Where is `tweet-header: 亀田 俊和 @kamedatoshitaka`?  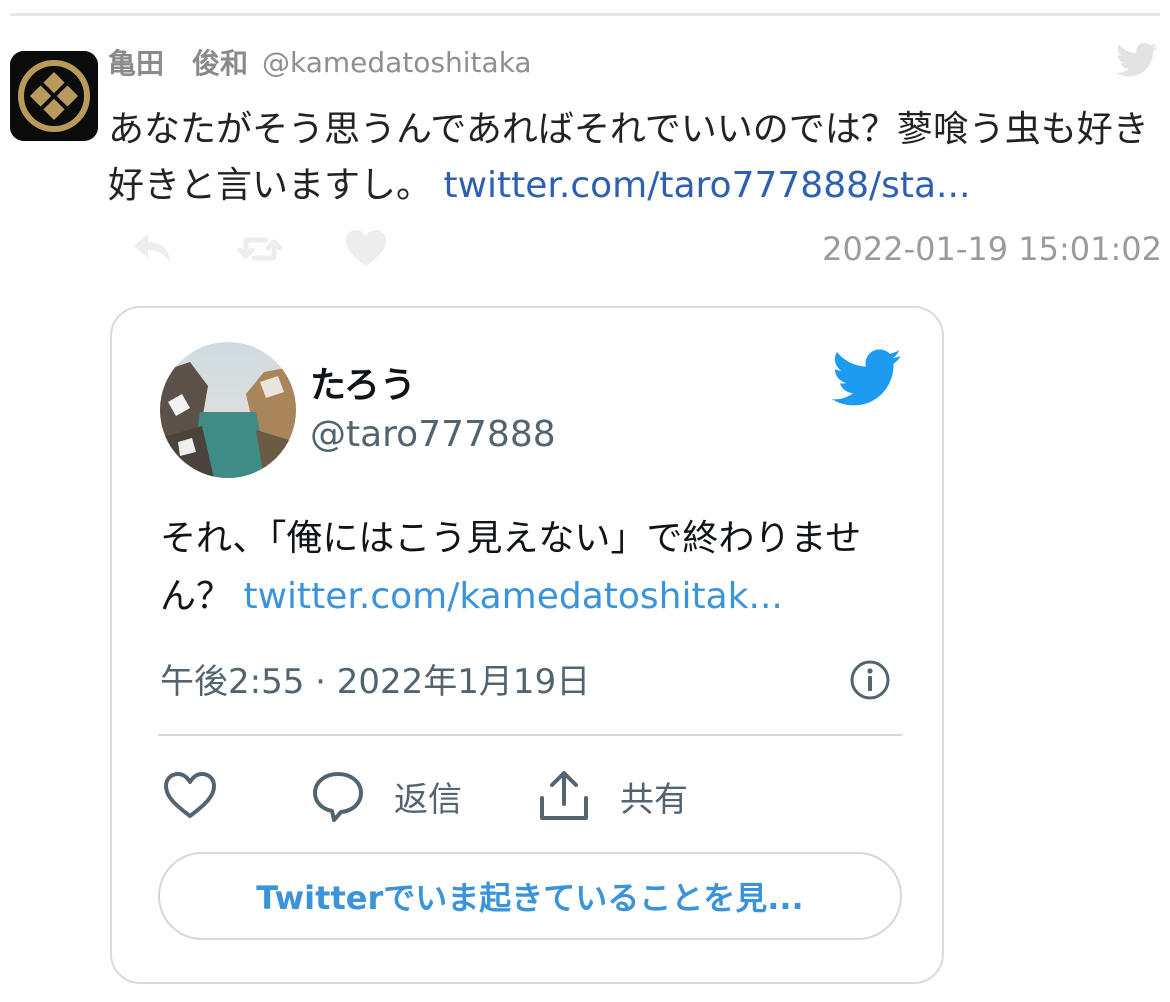
tweet-header: 亀田 俊和 @kamedatoshitaka is located at coordinates (320, 62).